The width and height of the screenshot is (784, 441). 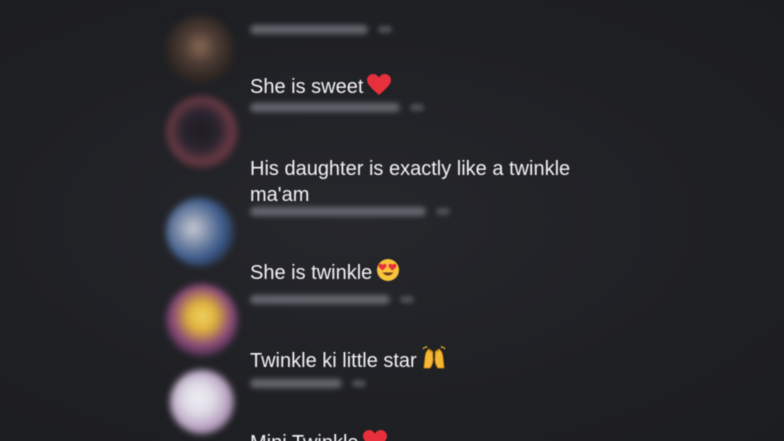 What do you see at coordinates (318, 422) in the screenshot?
I see `comment-text: Mini Twinkle` at bounding box center [318, 422].